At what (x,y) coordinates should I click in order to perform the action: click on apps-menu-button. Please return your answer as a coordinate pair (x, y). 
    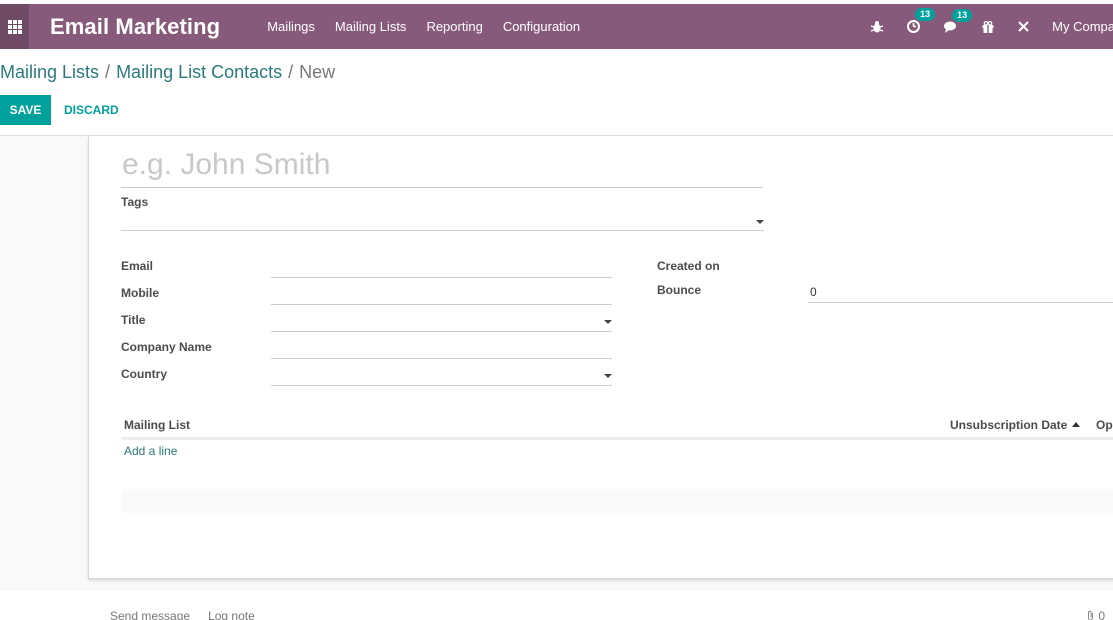
    Looking at the image, I should click on (14, 26).